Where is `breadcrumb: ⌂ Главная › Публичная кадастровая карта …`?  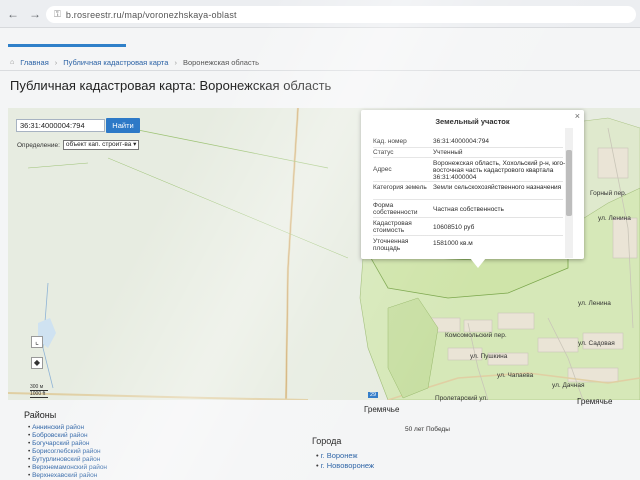
breadcrumb: ⌂ Главная › Публичная кадастровая карта … is located at coordinates (134, 62).